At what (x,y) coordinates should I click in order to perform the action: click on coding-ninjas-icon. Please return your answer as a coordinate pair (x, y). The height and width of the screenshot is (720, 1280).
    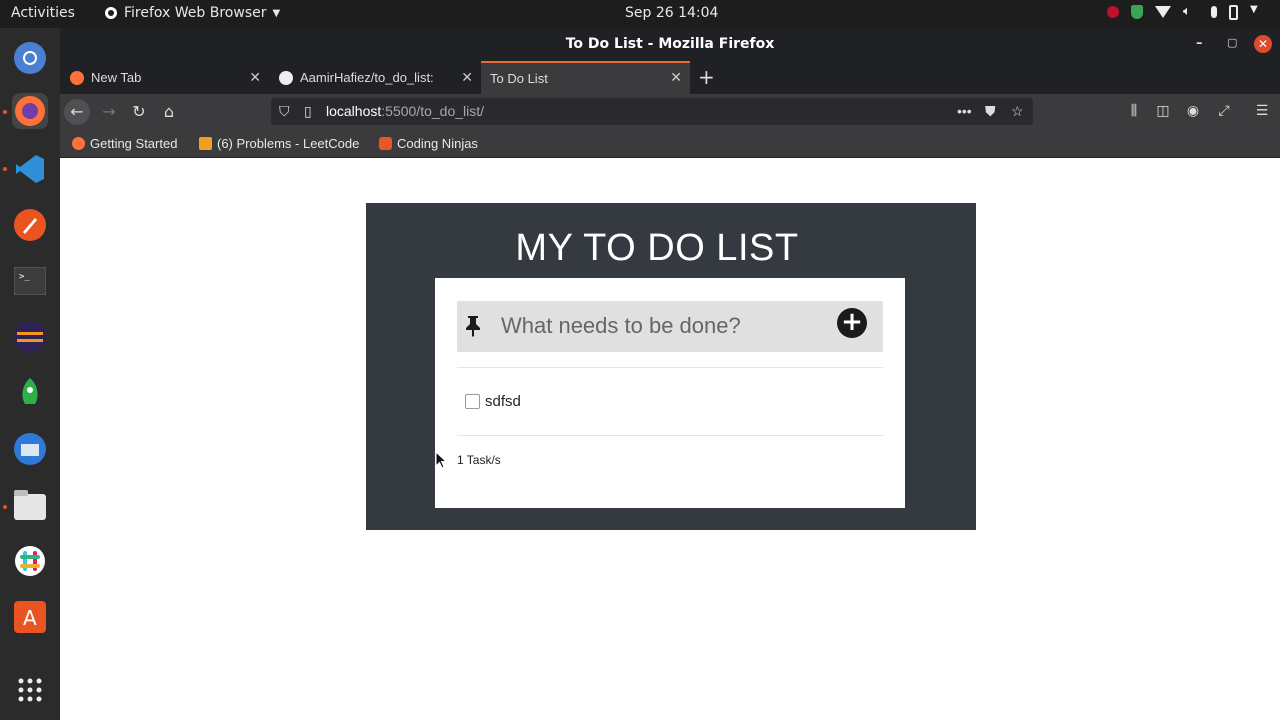
    Looking at the image, I should click on (385, 143).